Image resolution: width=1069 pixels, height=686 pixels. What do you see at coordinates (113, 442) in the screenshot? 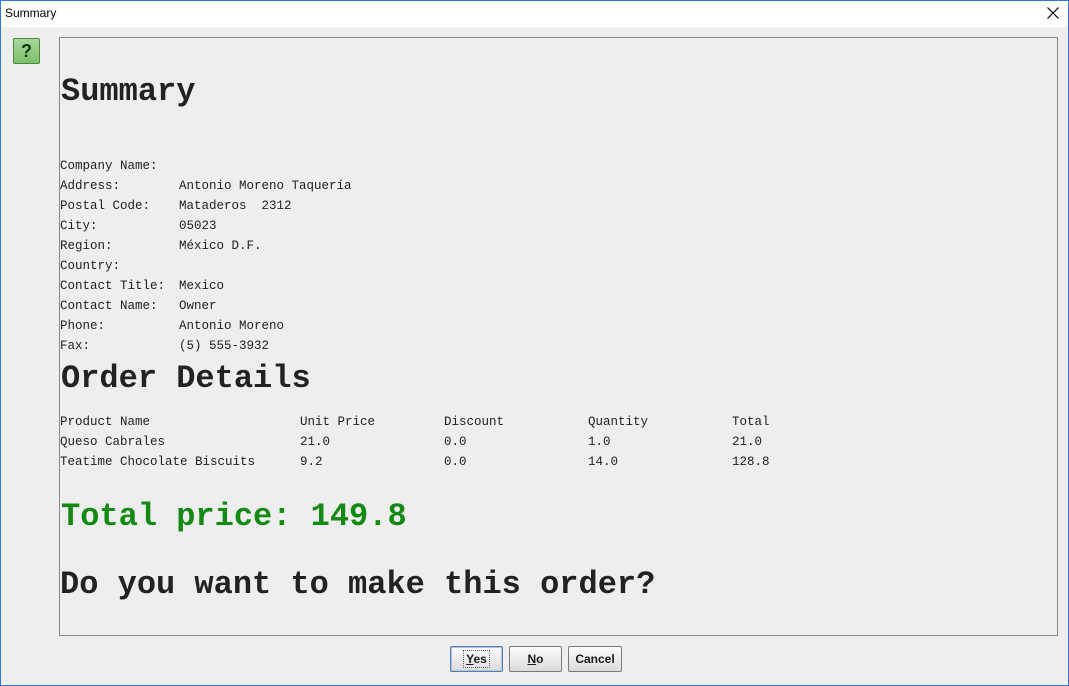
I see `product-name-cell: Queso Cabrales` at bounding box center [113, 442].